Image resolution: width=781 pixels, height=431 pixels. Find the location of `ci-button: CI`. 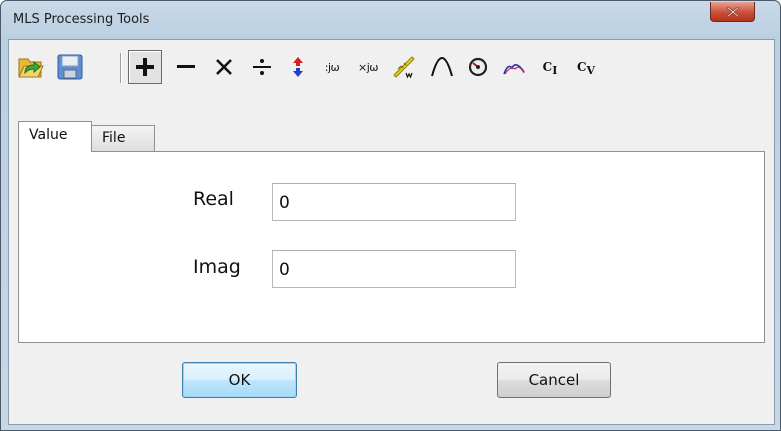

ci-button: CI is located at coordinates (550, 67).